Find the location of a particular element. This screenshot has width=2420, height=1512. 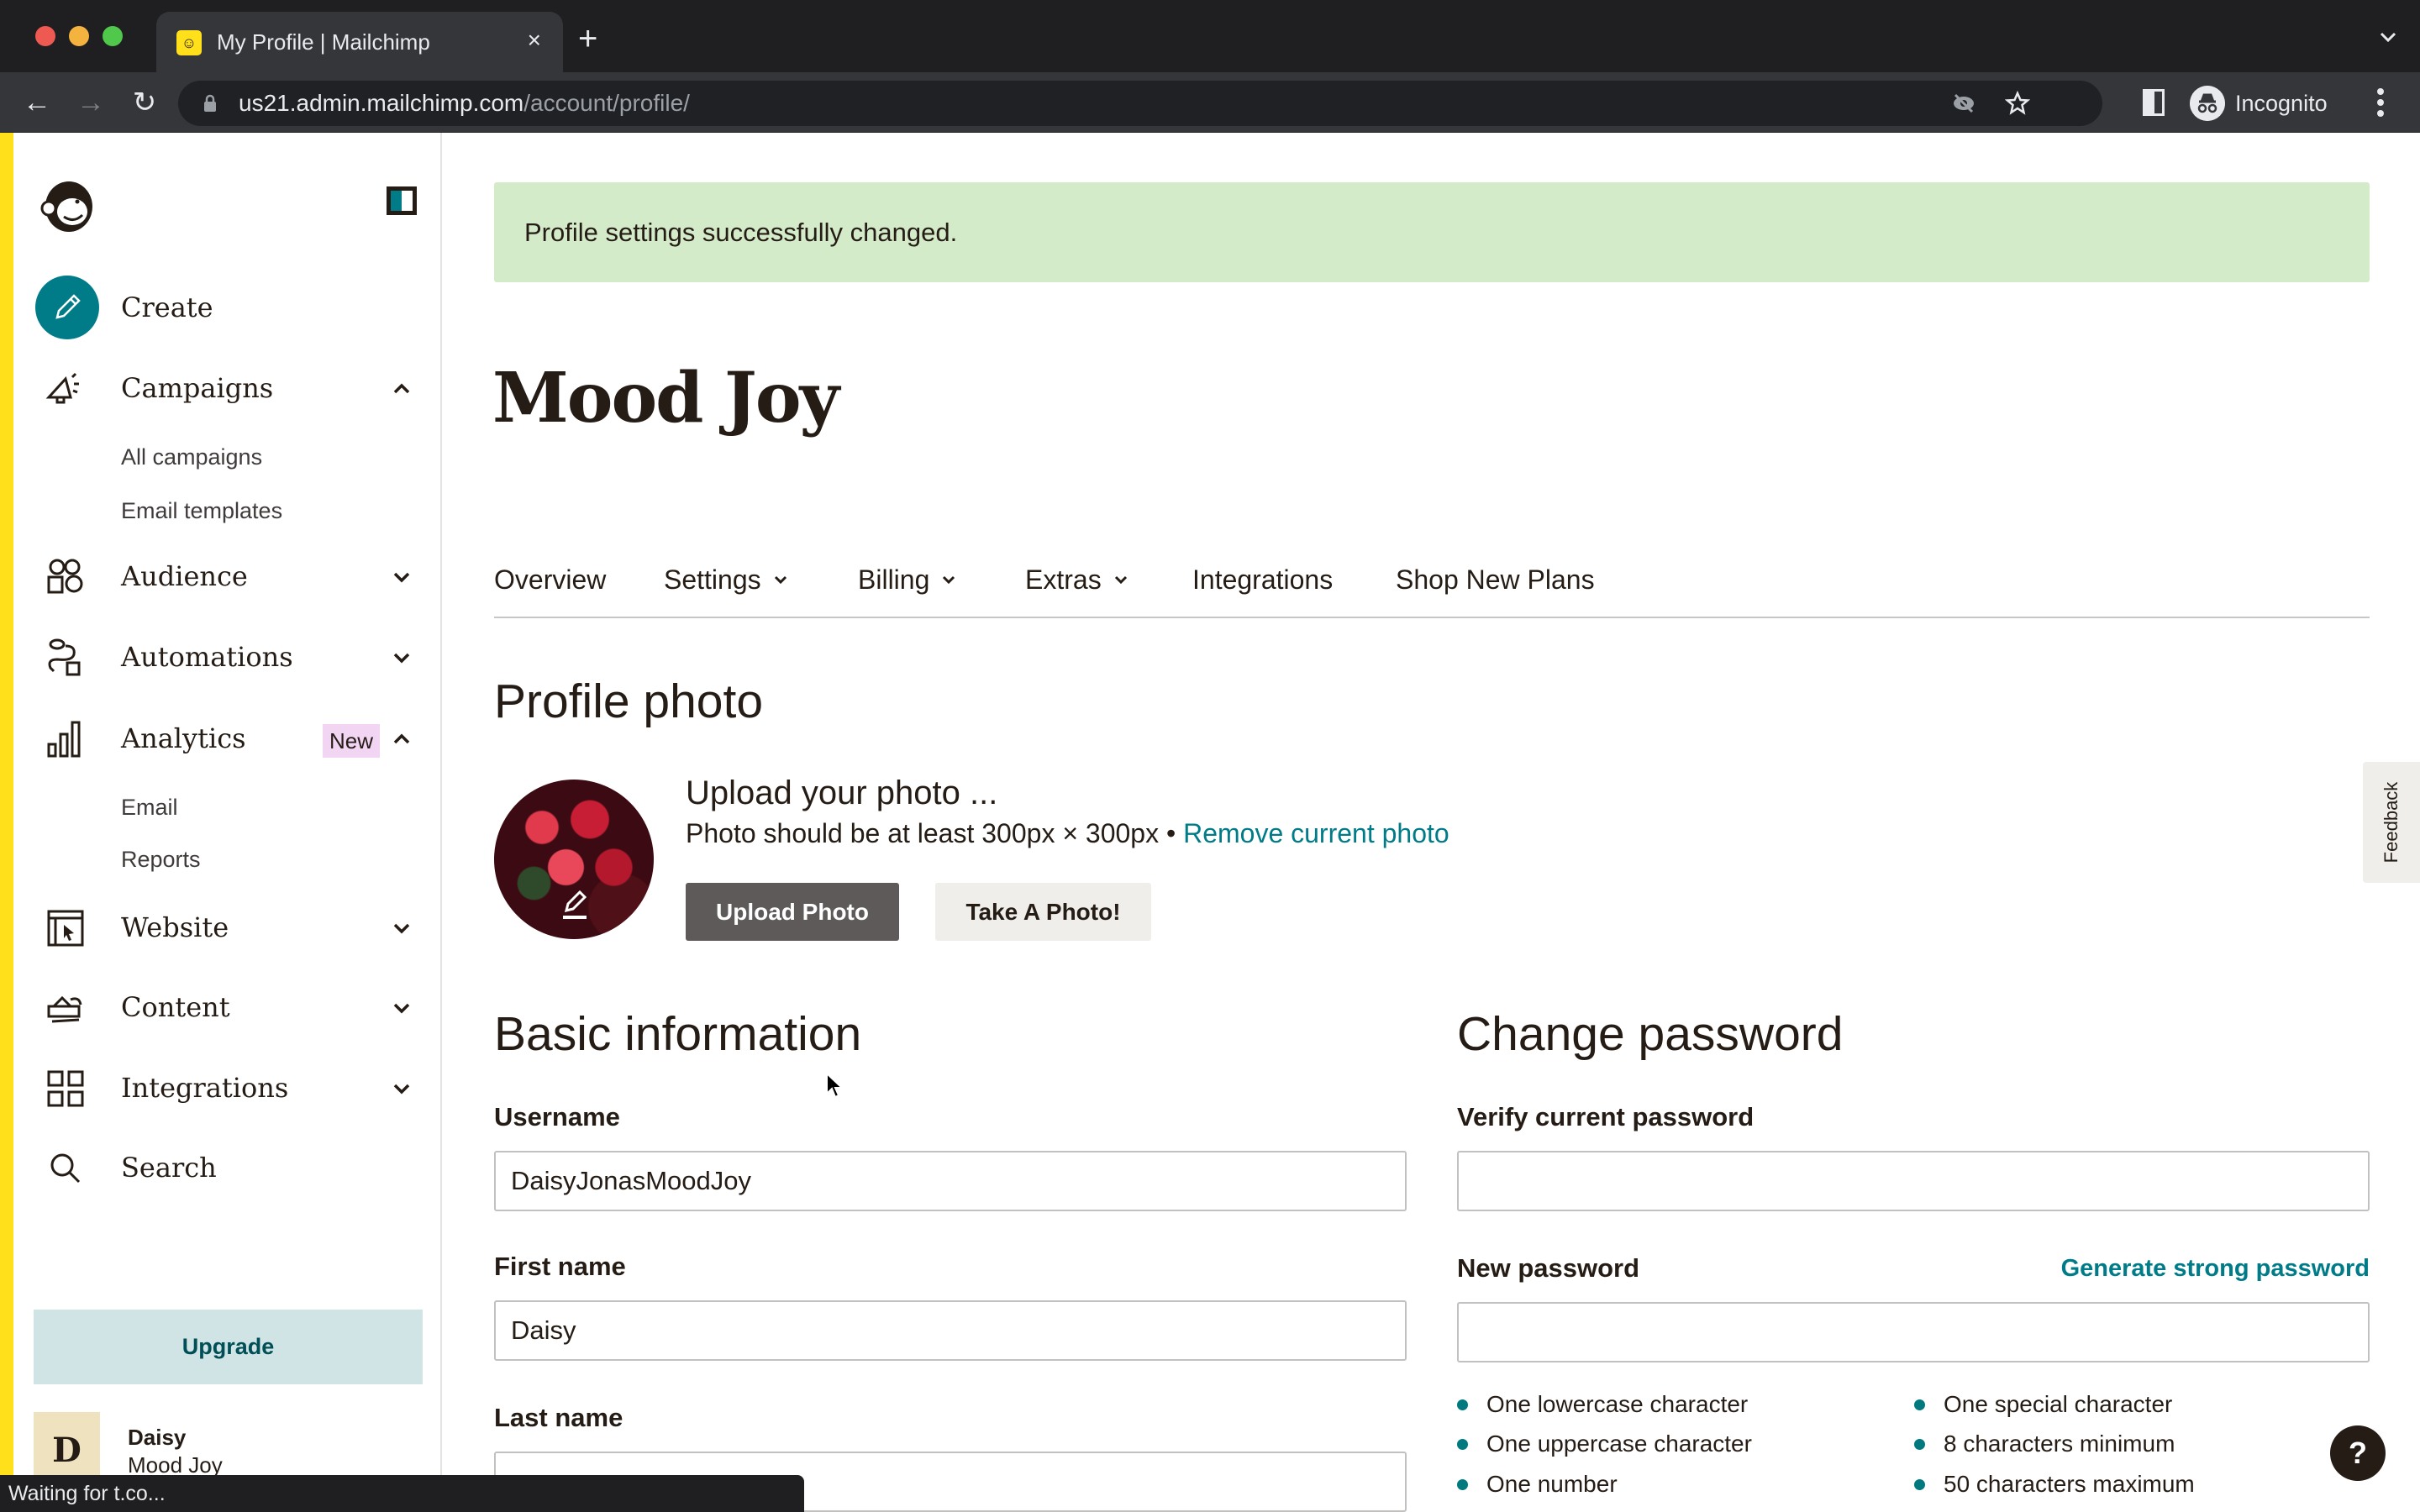

password-requirement: One number is located at coordinates (1537, 1484).